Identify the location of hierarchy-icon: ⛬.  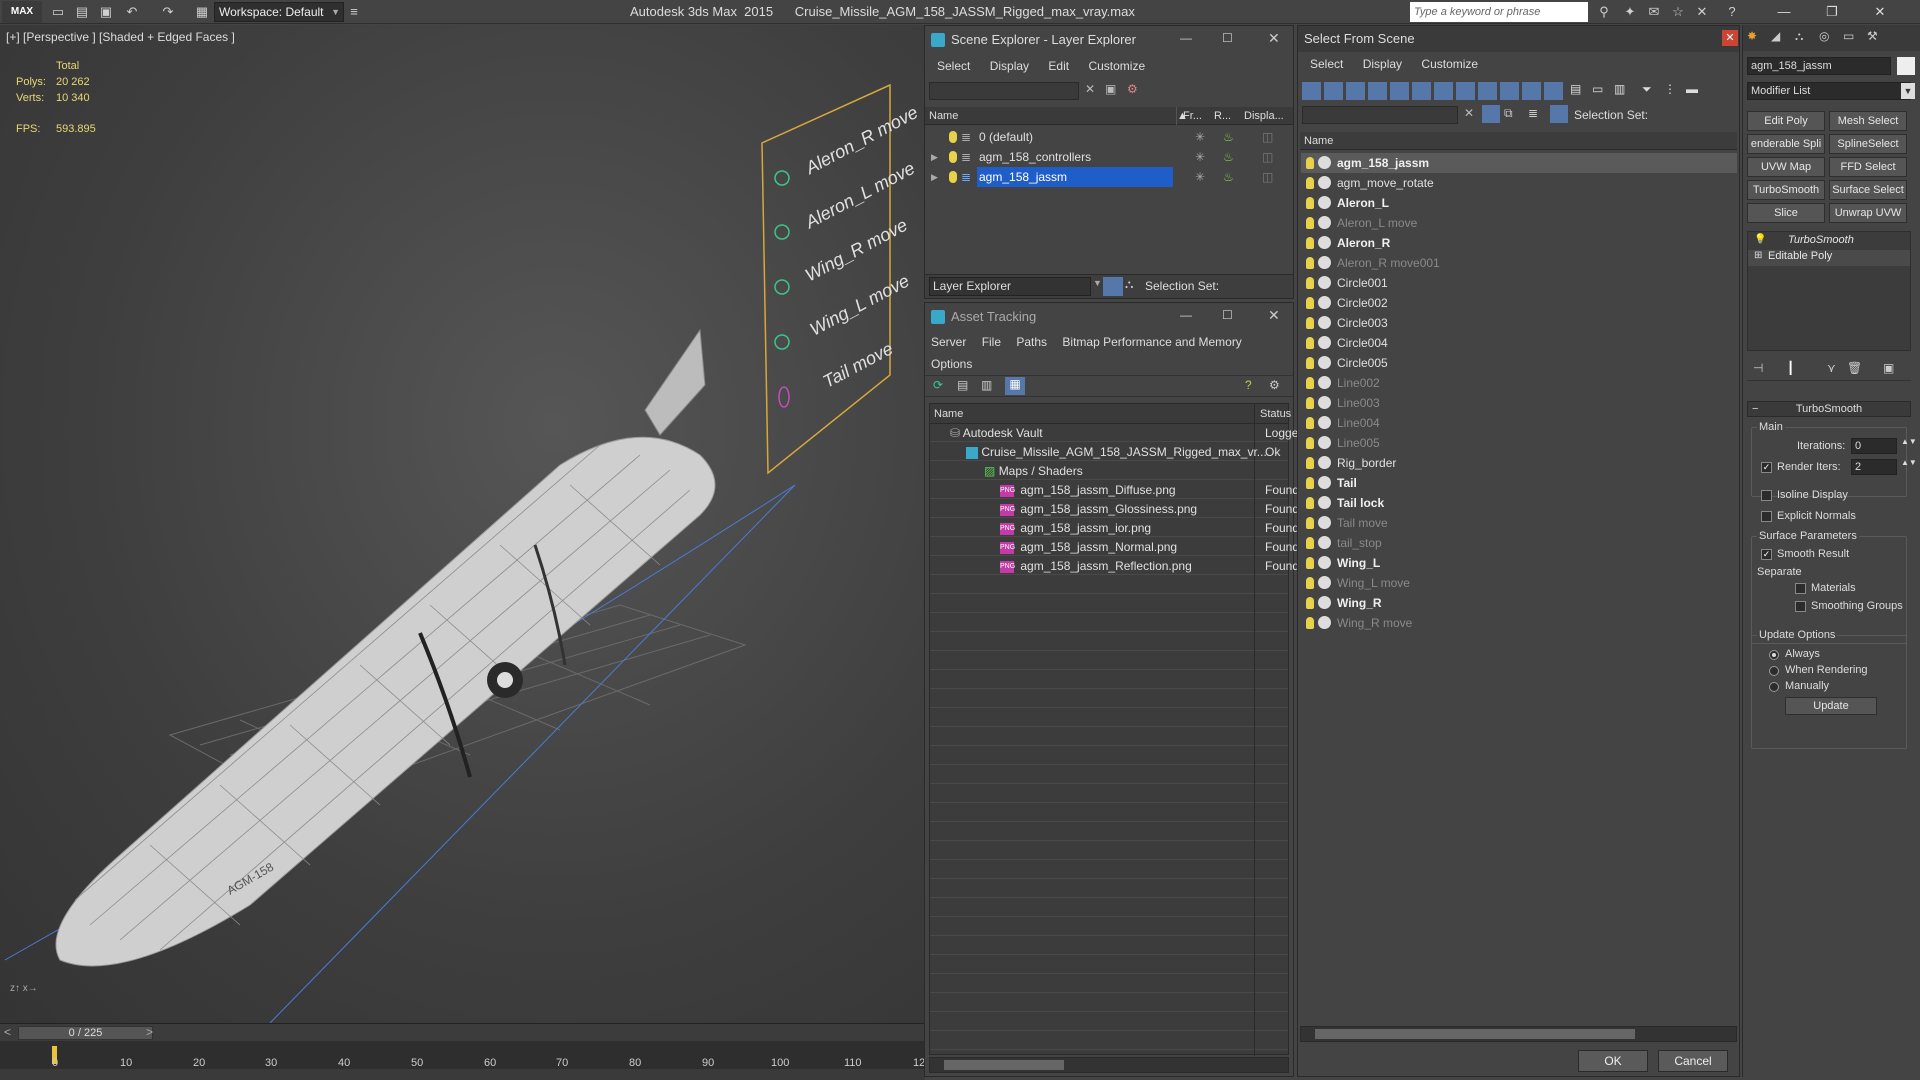
(1129, 284).